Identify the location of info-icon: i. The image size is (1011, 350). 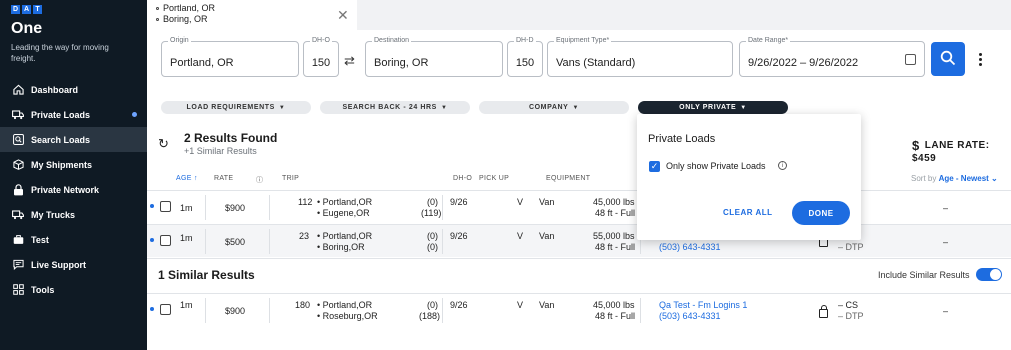
(782, 165).